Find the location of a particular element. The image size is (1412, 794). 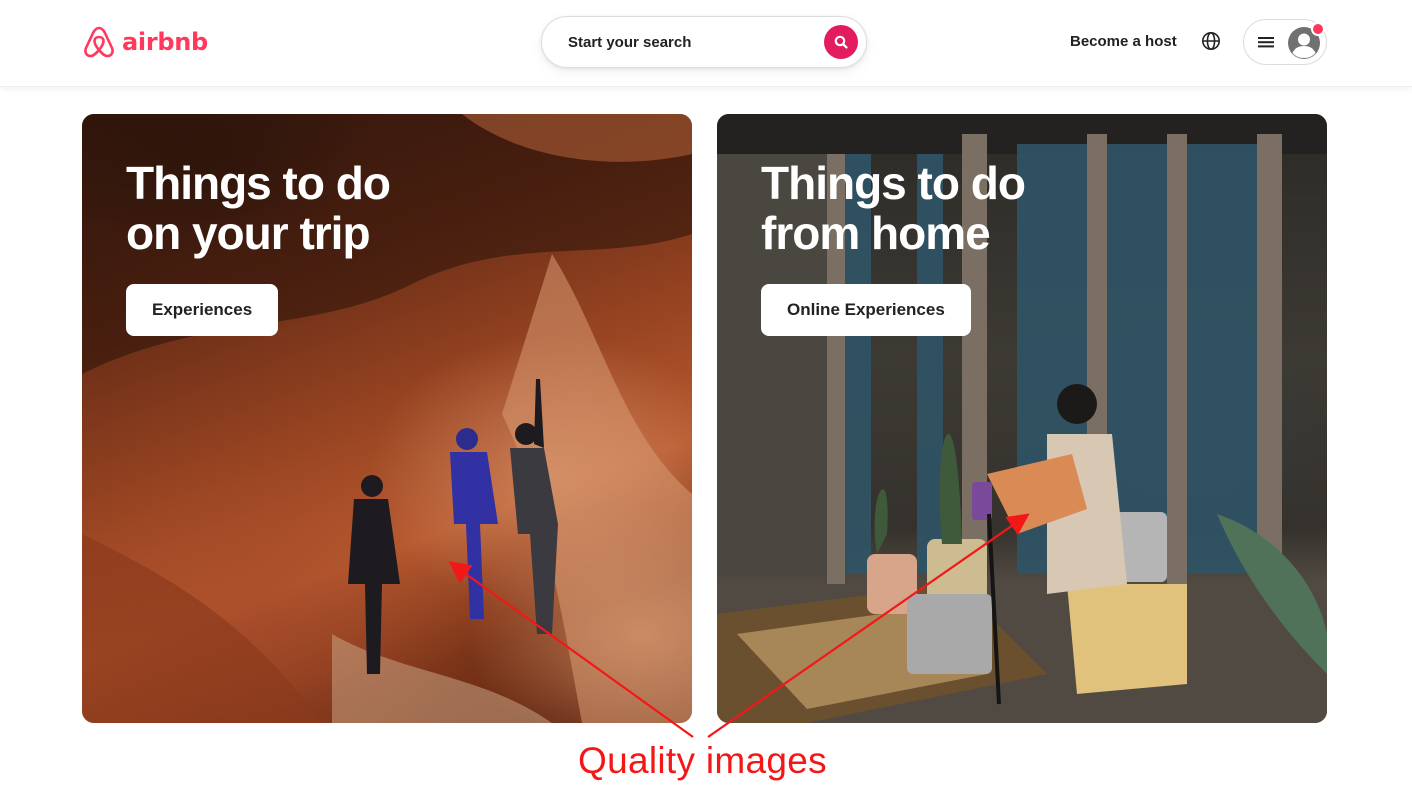

brand-name: airbnb is located at coordinates (165, 42).